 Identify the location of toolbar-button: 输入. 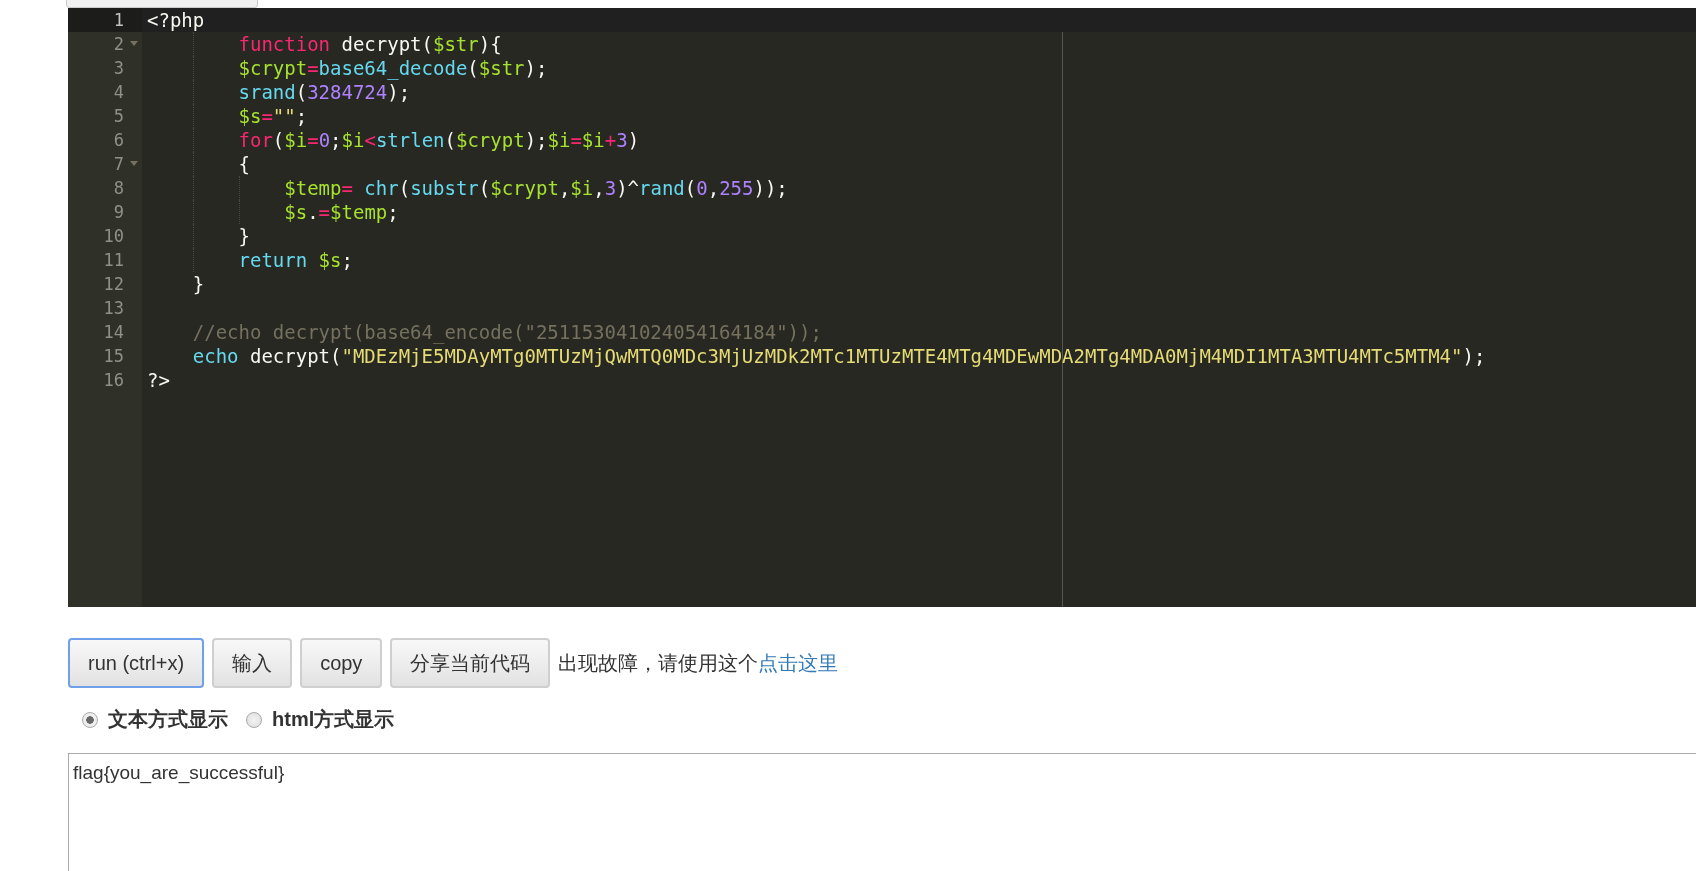
(252, 663).